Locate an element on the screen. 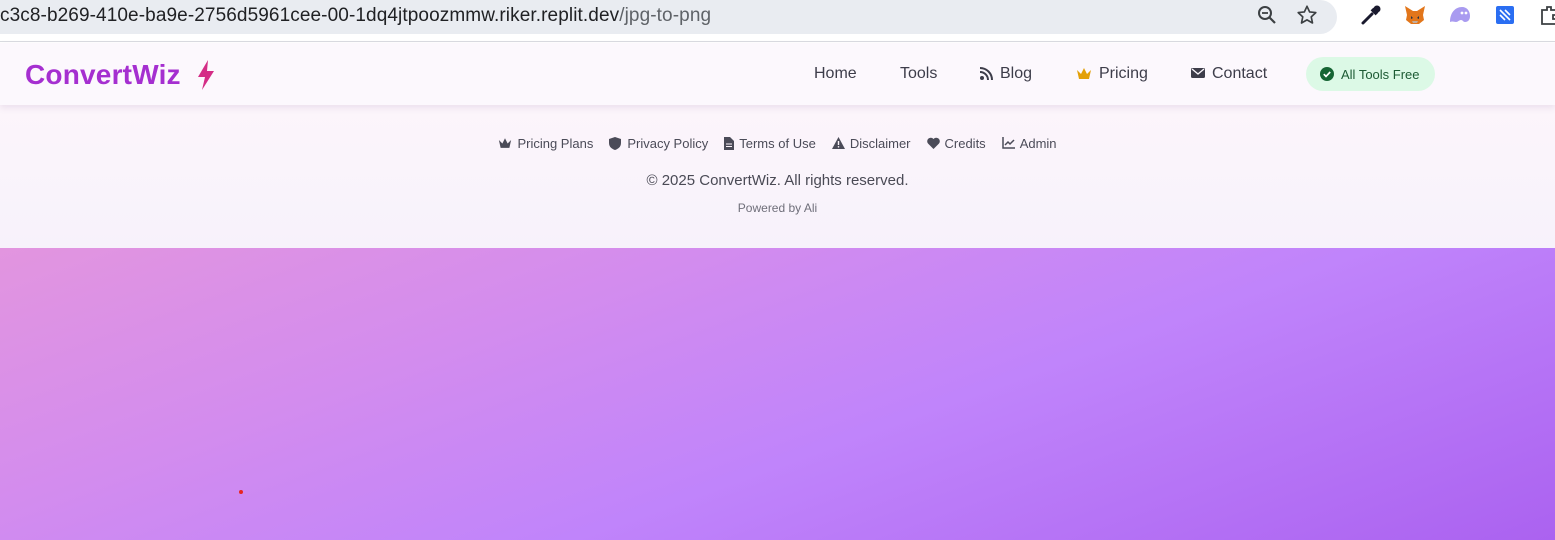 This screenshot has width=1555, height=540. footer-link-disclaimer: Disclaimer is located at coordinates (871, 143).